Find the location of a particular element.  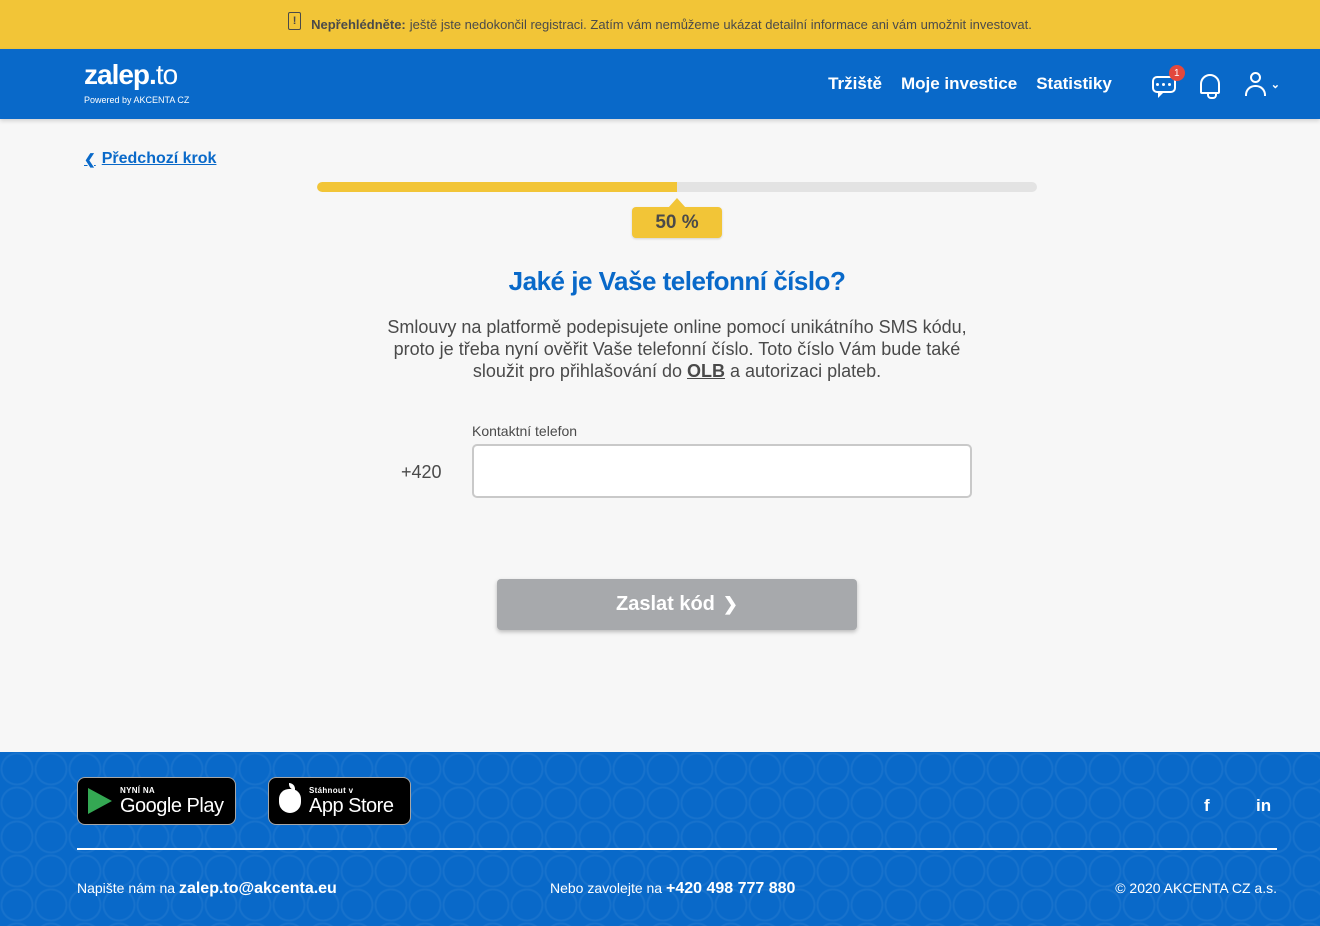

apple-icon is located at coordinates (290, 798).